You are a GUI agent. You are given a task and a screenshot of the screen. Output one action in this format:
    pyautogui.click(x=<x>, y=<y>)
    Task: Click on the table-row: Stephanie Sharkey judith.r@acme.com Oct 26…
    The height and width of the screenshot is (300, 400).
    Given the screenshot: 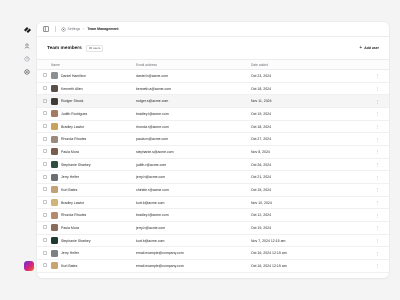 What is the action you would take?
    pyautogui.click(x=213, y=165)
    